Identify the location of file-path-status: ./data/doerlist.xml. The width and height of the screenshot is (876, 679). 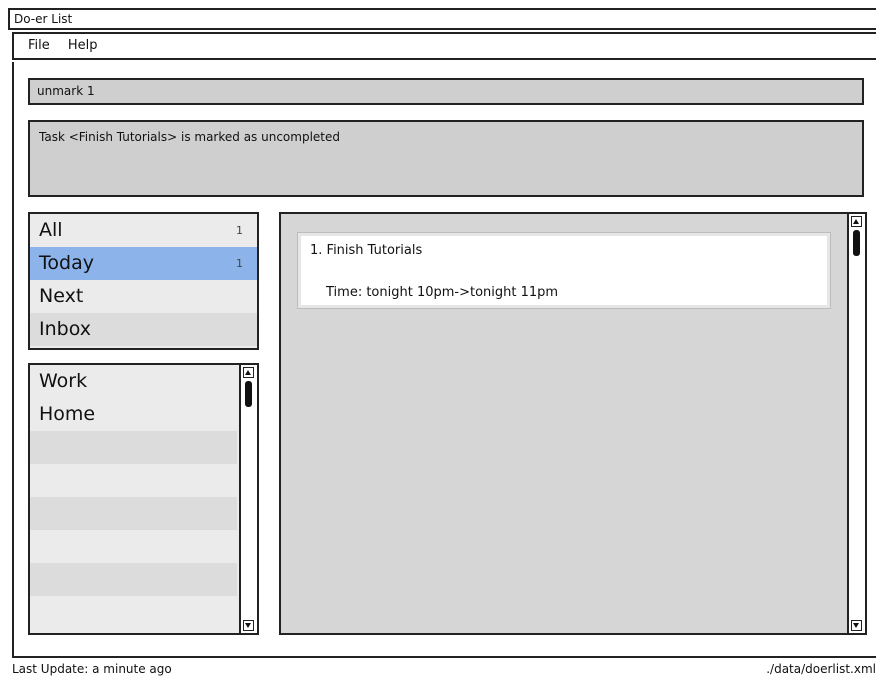
(821, 669).